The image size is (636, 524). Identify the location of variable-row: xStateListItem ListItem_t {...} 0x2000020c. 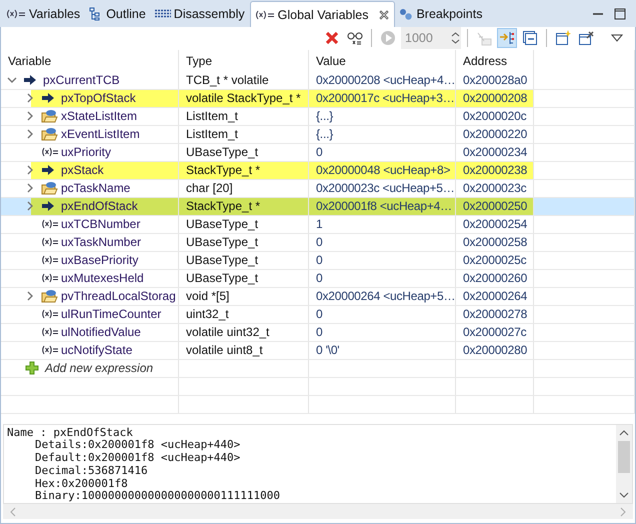
(318, 117).